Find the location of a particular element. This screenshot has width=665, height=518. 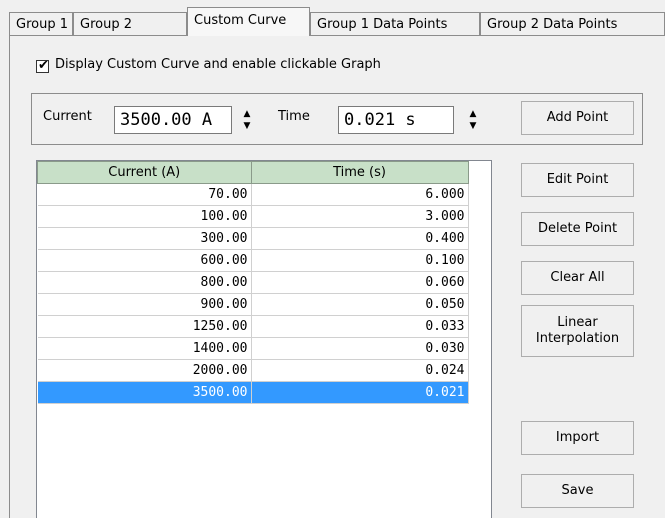

grid-header-row: Current (A) Time (s) is located at coordinates (253, 172).